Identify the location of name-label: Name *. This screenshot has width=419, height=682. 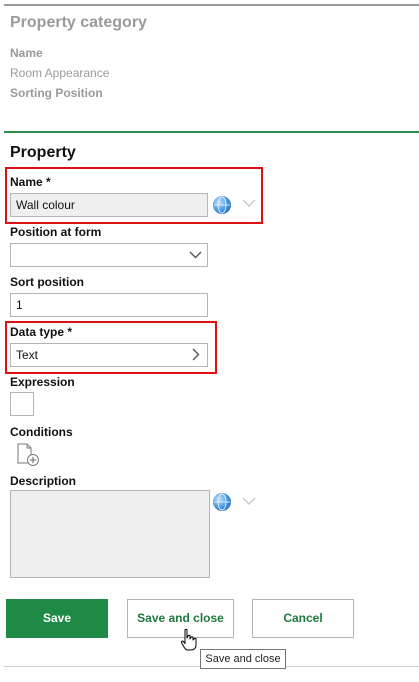
(30, 182).